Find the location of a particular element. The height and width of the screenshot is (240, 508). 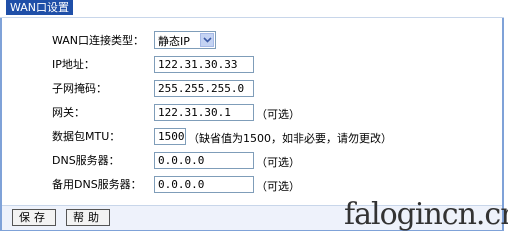

gateway-field: 122.31.30.1 is located at coordinates (204, 112).